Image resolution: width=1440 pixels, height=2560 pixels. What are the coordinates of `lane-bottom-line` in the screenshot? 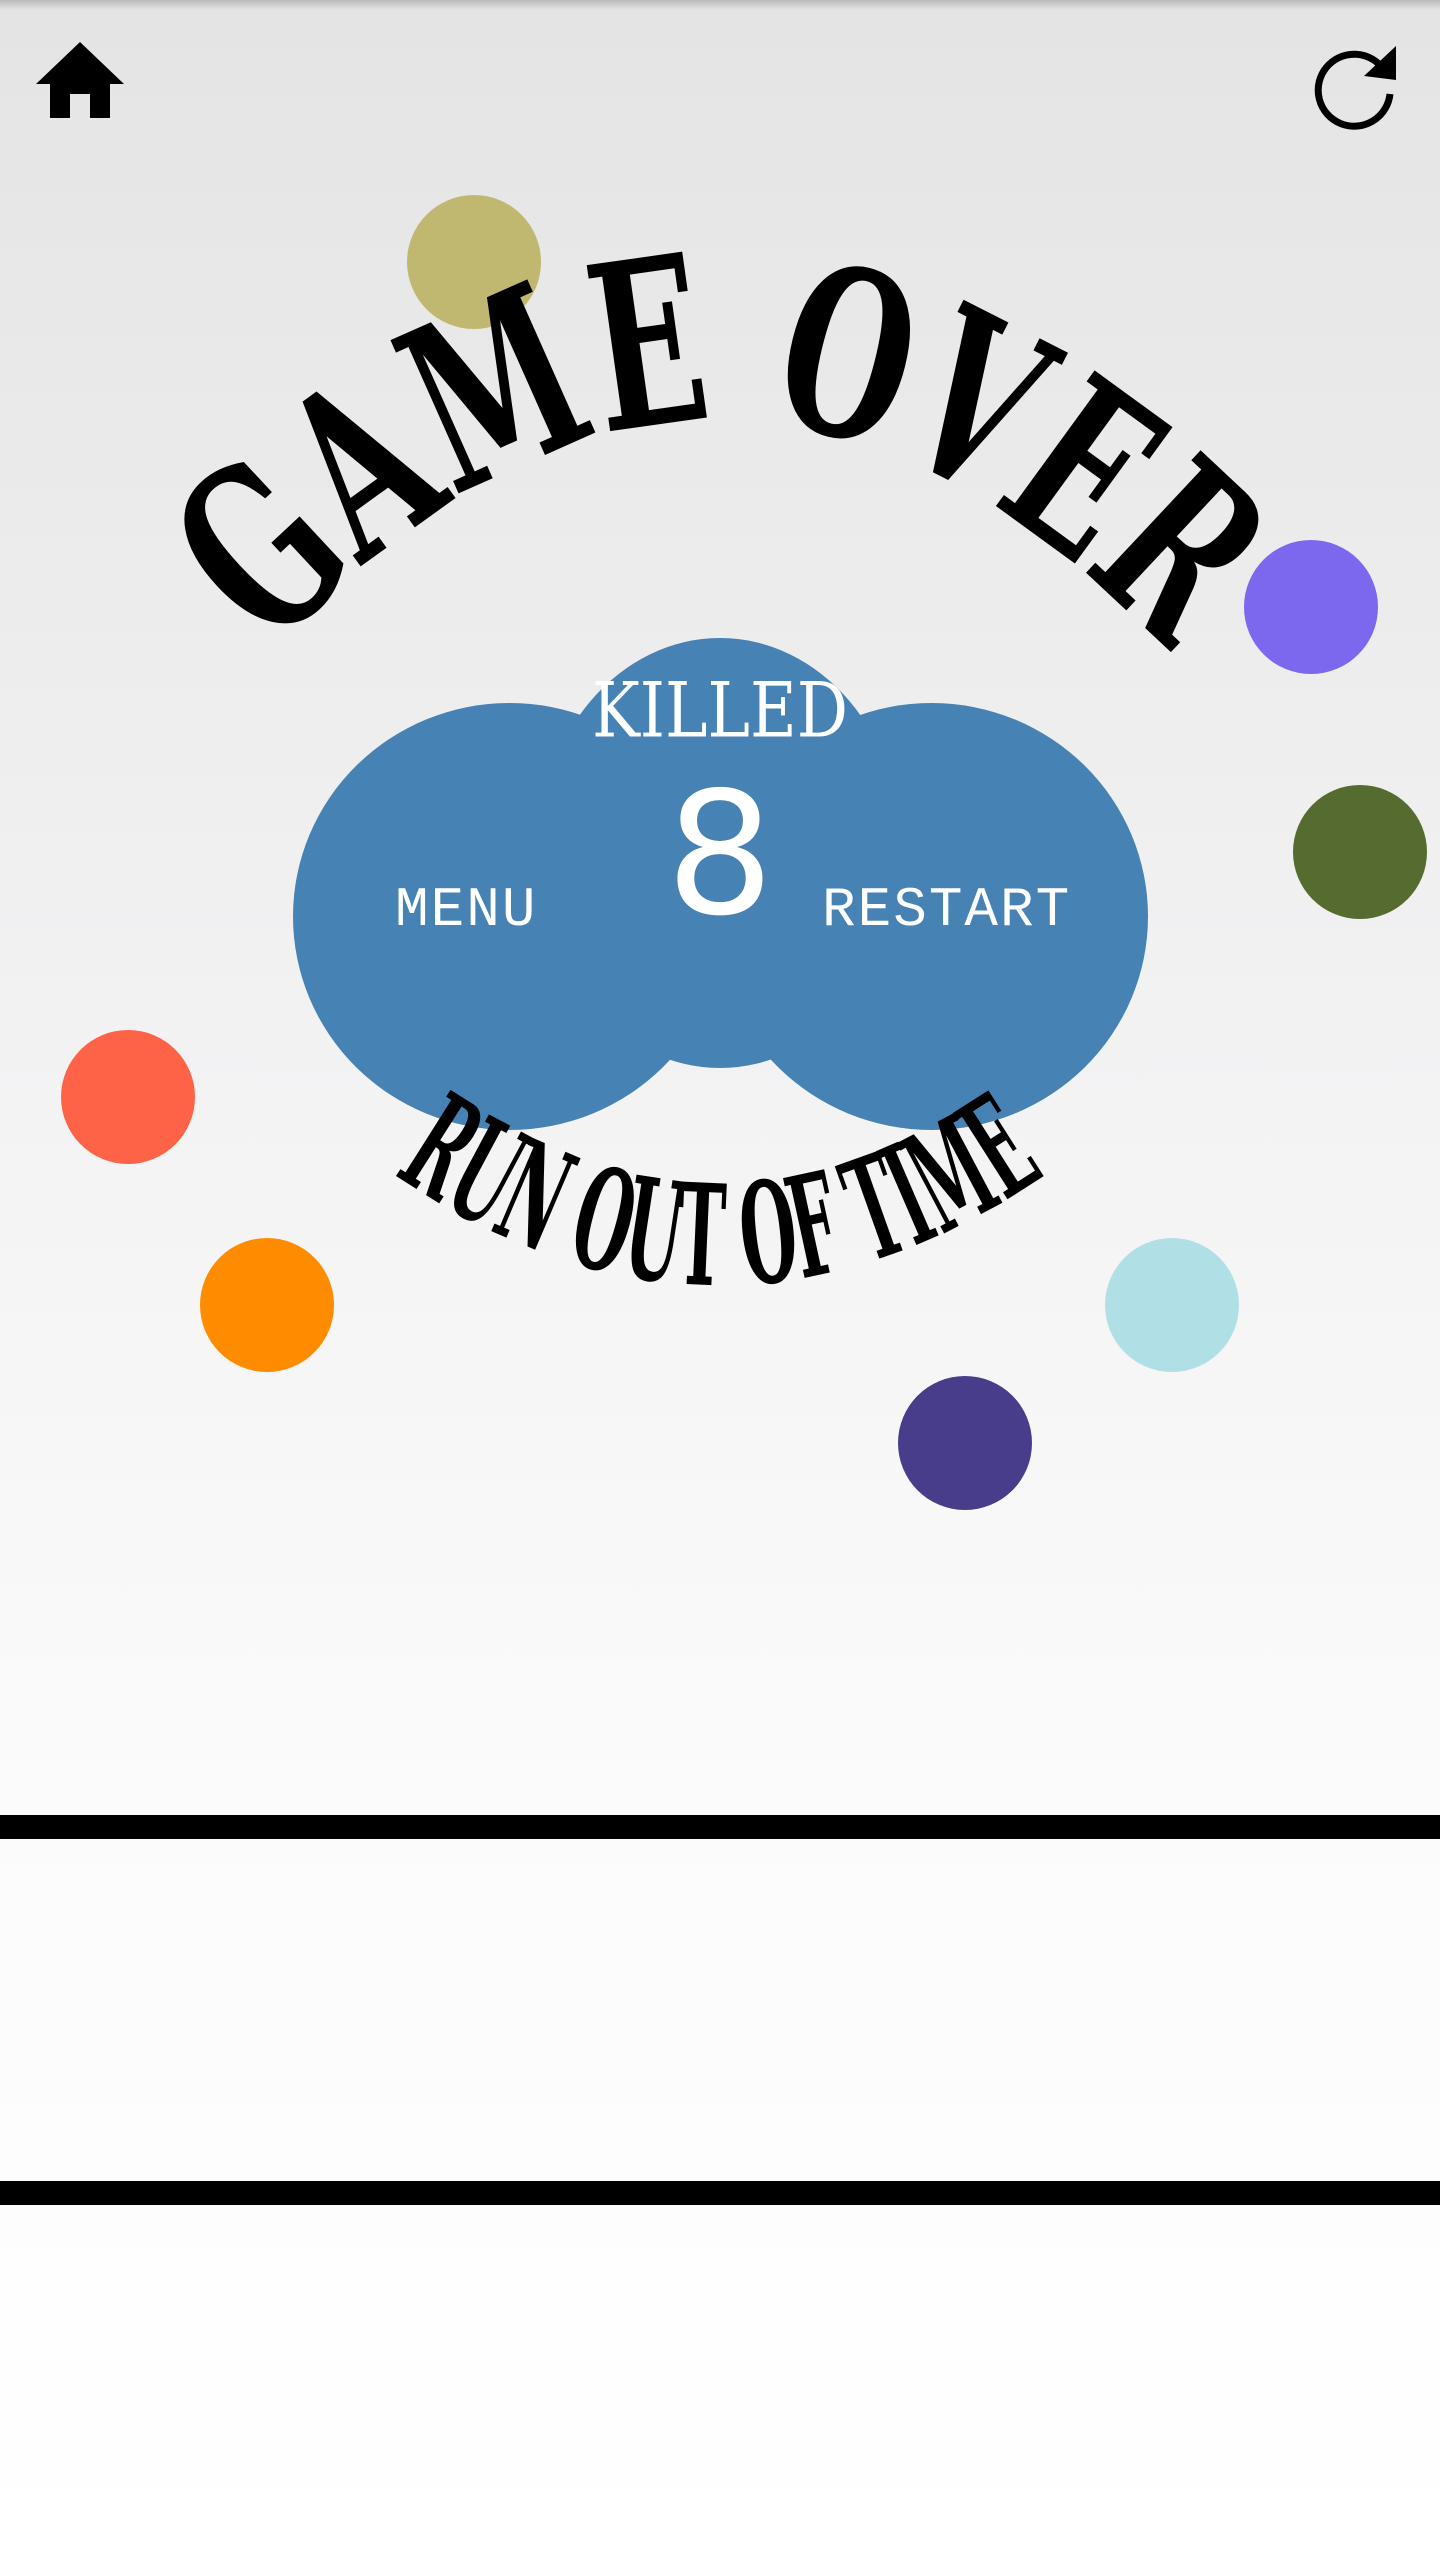 It's located at (720, 2193).